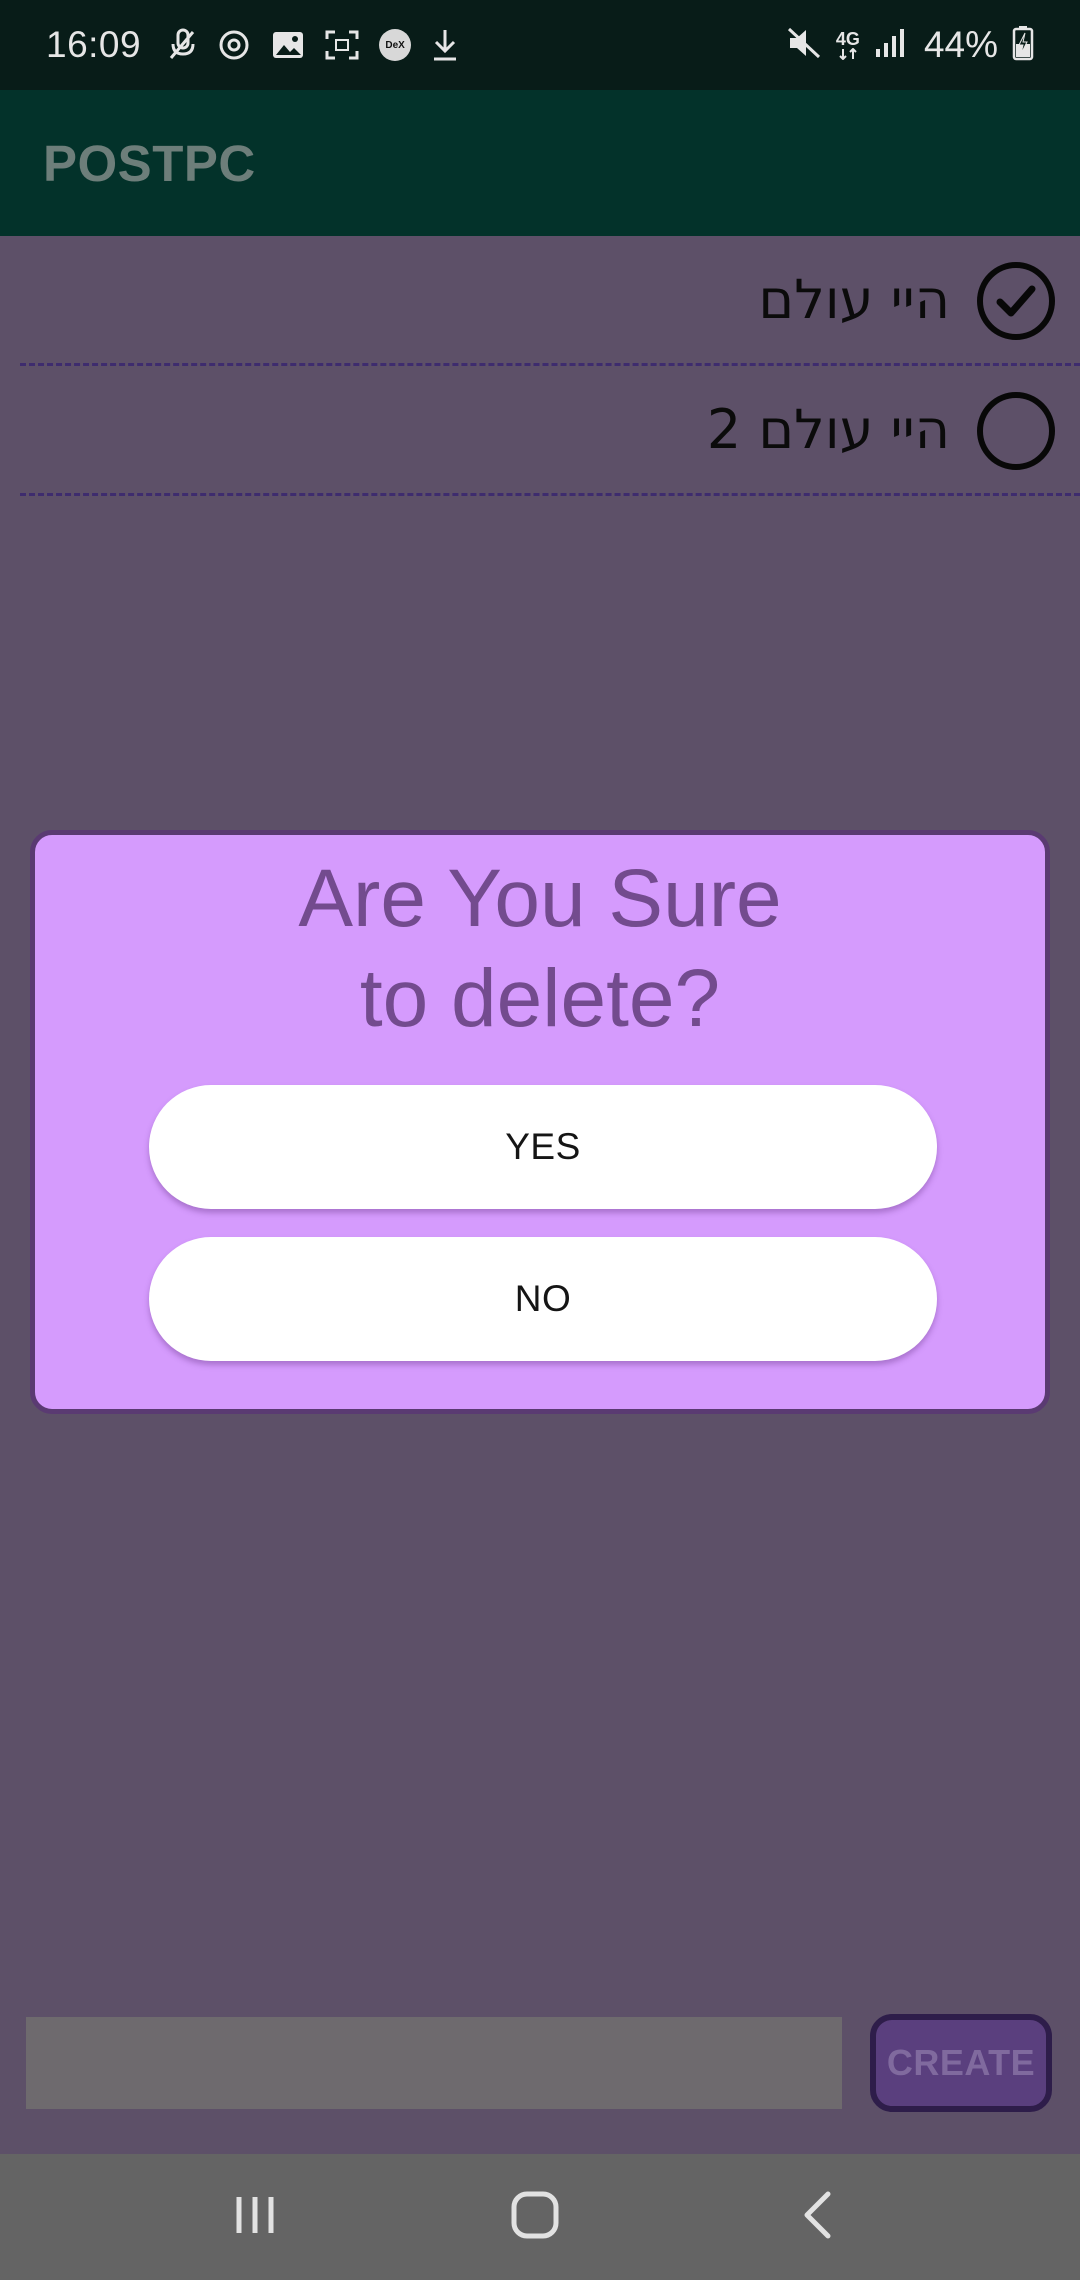  I want to click on yes-button: YES, so click(543, 1147).